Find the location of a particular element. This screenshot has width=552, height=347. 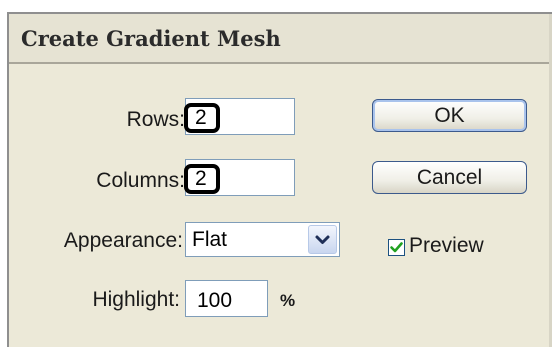

highlight-label: Highlight: is located at coordinates (136, 299).